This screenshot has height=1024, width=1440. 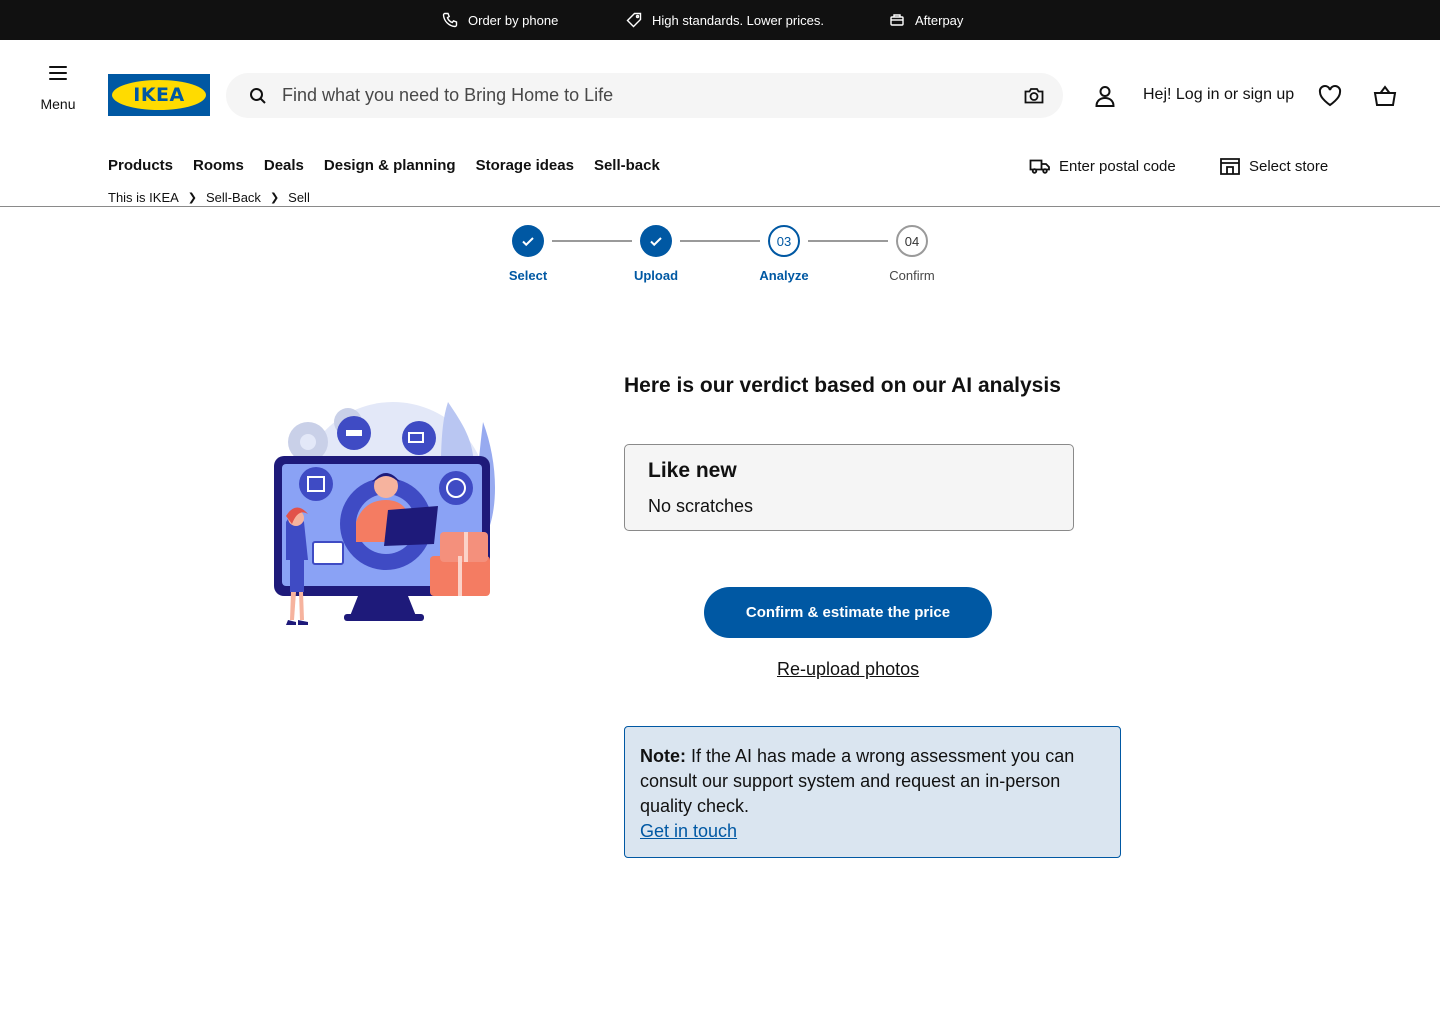 I want to click on search-icon, so click(x=258, y=96).